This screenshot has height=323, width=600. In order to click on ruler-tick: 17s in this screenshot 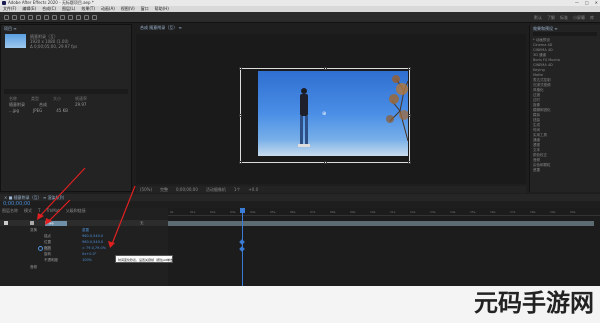, I will do `click(513, 212)`.